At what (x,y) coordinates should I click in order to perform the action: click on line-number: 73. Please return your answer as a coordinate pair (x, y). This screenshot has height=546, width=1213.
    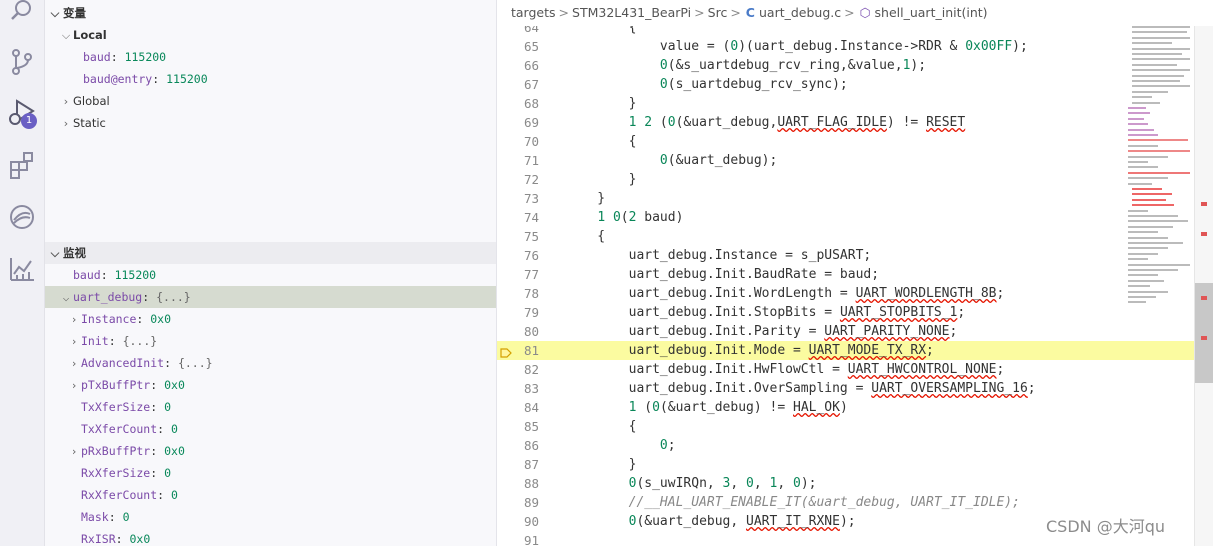
    Looking at the image, I should click on (518, 198).